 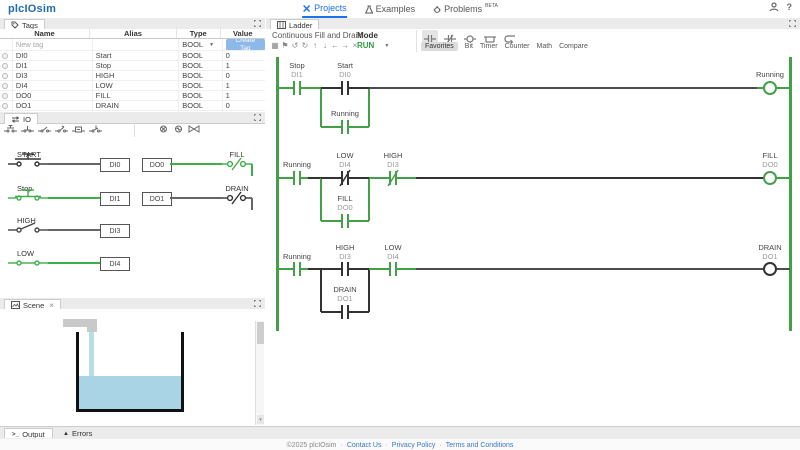 What do you see at coordinates (135, 44) in the screenshot?
I see `new-tag-alias` at bounding box center [135, 44].